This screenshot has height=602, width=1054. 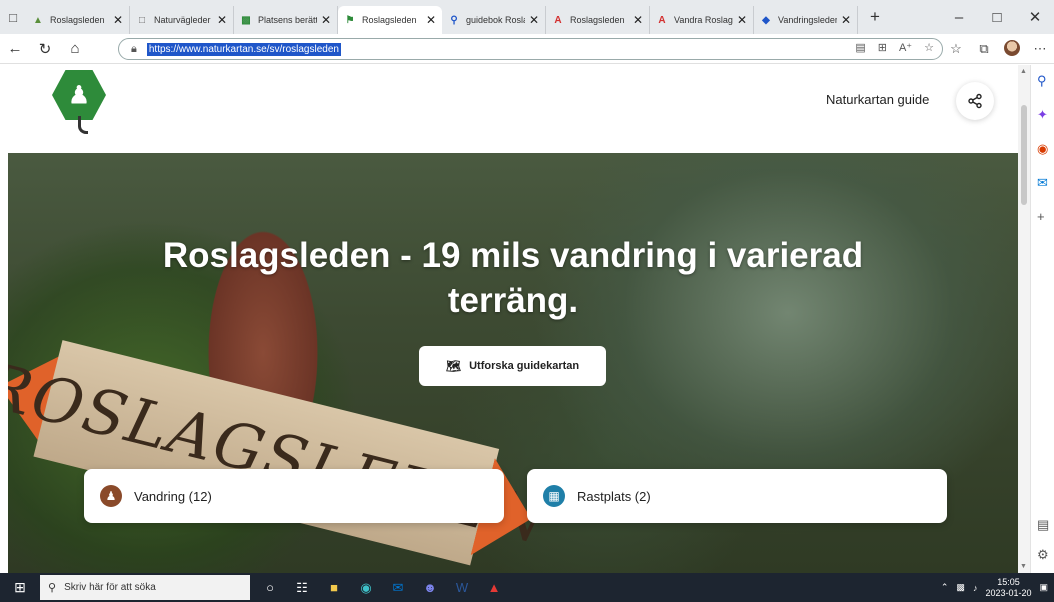 I want to click on map-icon: 🗺︎, so click(x=453, y=366).